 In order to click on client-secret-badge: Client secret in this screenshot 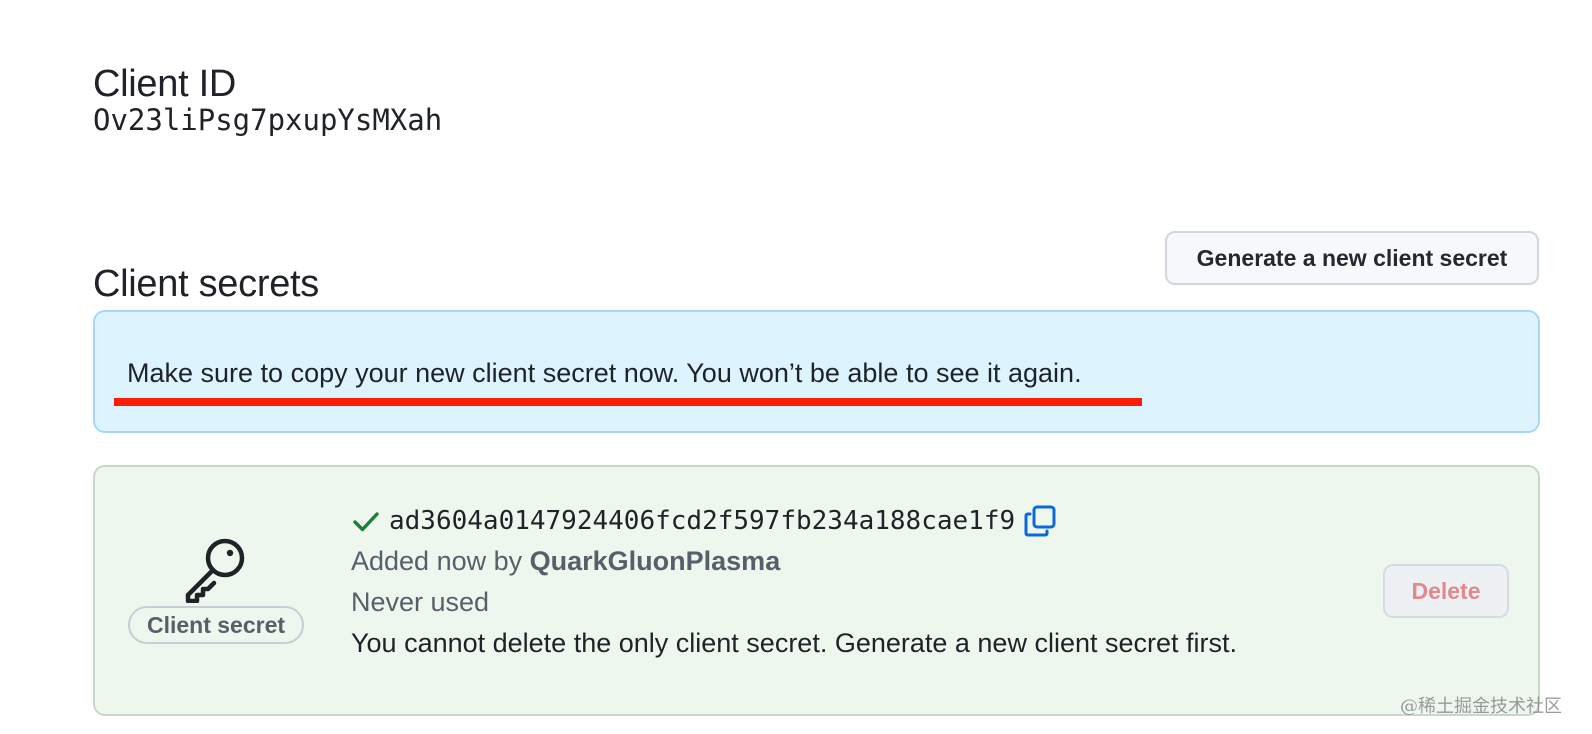, I will do `click(216, 625)`.